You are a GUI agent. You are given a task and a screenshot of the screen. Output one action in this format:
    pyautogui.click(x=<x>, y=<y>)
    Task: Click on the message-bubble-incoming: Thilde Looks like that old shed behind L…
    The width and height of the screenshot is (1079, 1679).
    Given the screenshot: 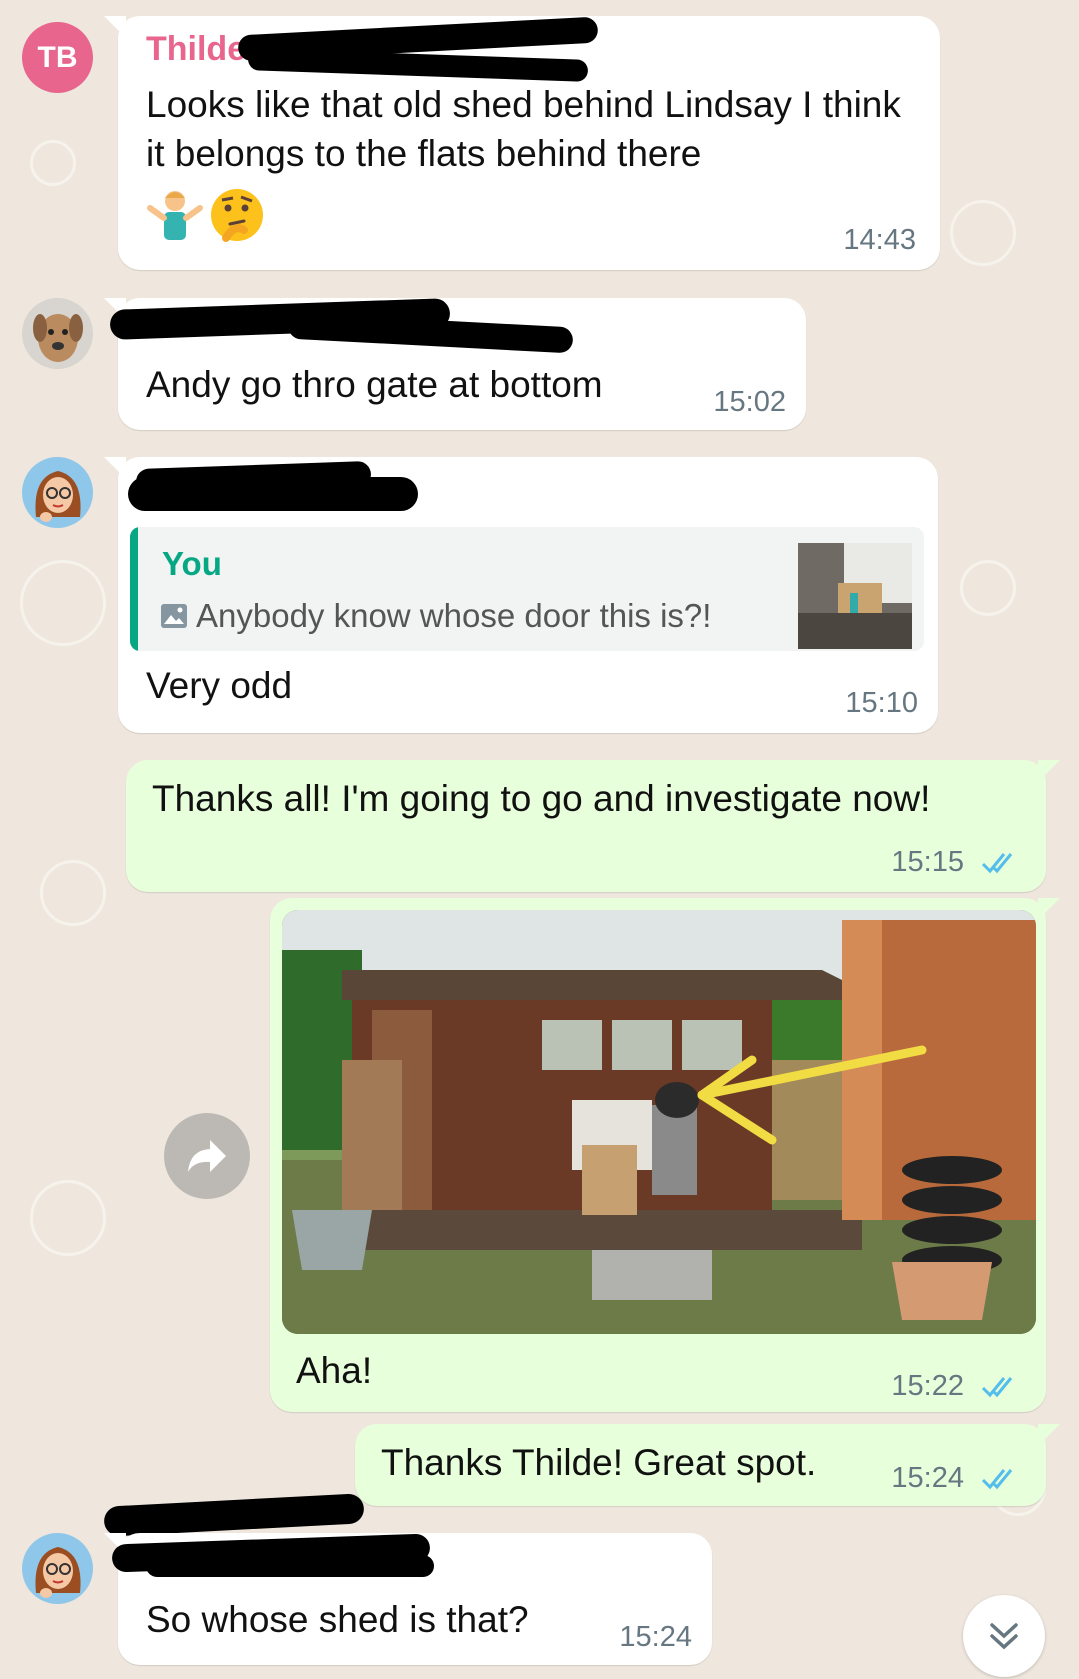 What is the action you would take?
    pyautogui.click(x=522, y=143)
    